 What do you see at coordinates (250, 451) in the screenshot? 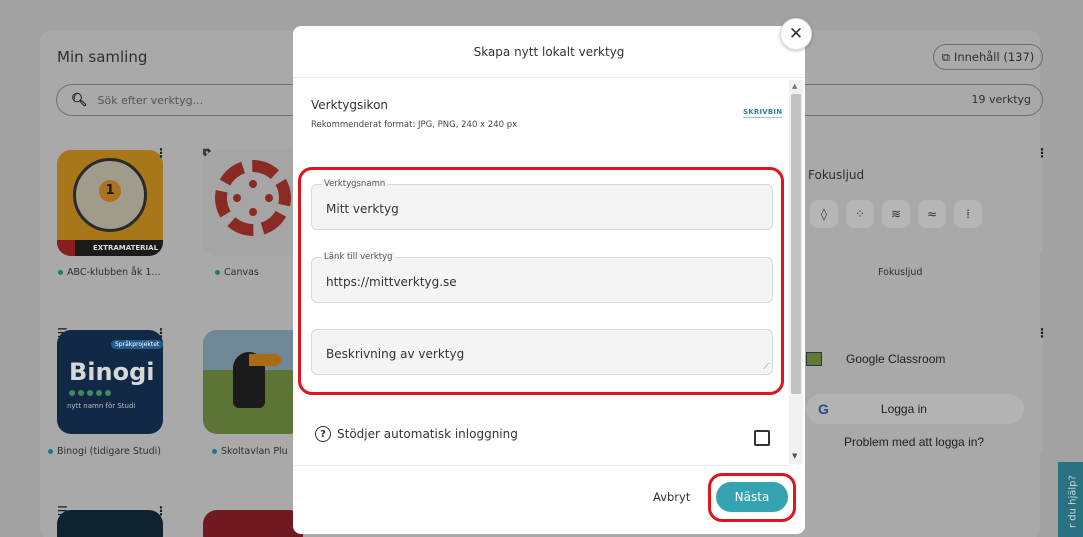
I see `tile-label: Skoltavlan Plu` at bounding box center [250, 451].